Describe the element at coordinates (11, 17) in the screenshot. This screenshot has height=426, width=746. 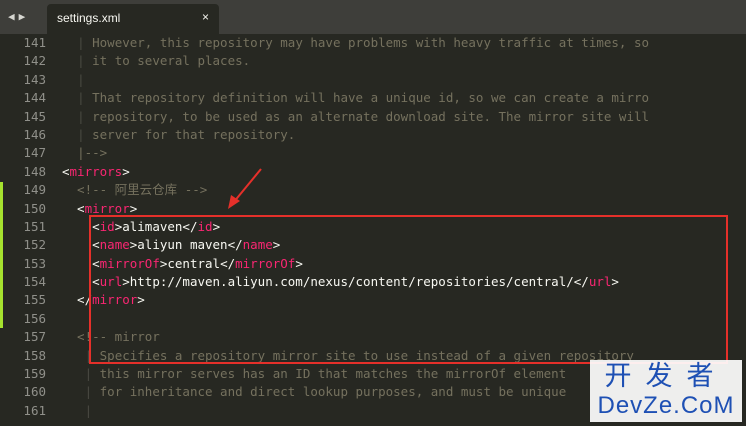
I see `nav-back-icon: ◀` at that location.